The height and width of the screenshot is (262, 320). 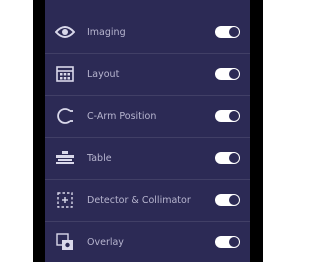 I want to click on c-arm-position-toggle, so click(x=227, y=116).